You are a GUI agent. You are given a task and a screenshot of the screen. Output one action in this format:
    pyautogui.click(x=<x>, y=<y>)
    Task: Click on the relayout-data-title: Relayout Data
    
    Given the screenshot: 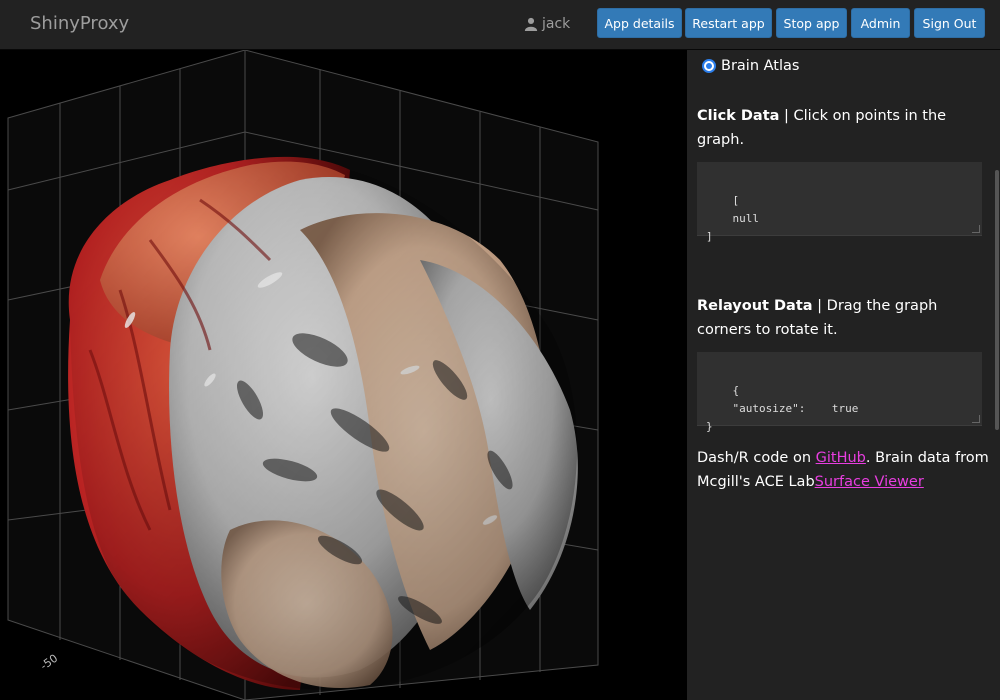 What is the action you would take?
    pyautogui.click(x=755, y=306)
    